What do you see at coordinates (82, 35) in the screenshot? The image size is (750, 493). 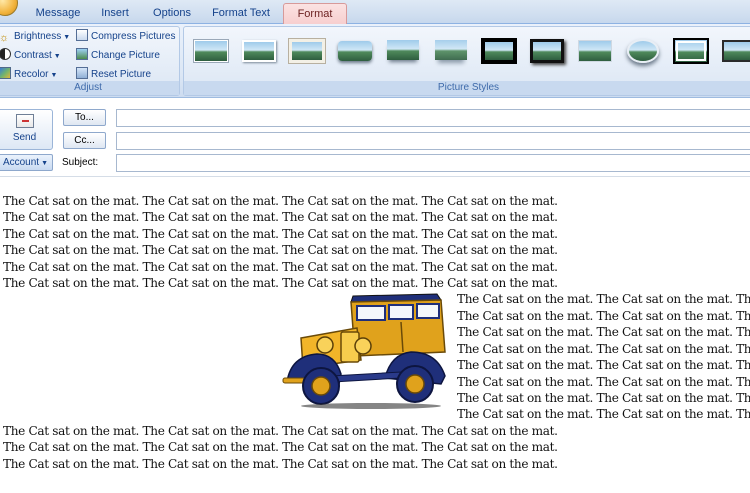 I see `compress-pictures-icon` at bounding box center [82, 35].